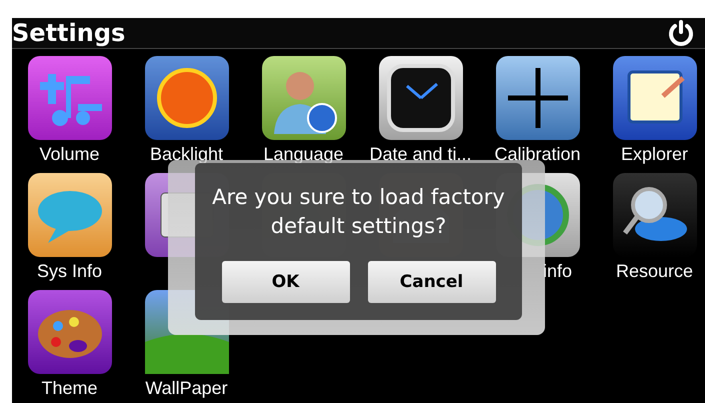  Describe the element at coordinates (187, 154) in the screenshot. I see `app-label: Backlight` at that location.